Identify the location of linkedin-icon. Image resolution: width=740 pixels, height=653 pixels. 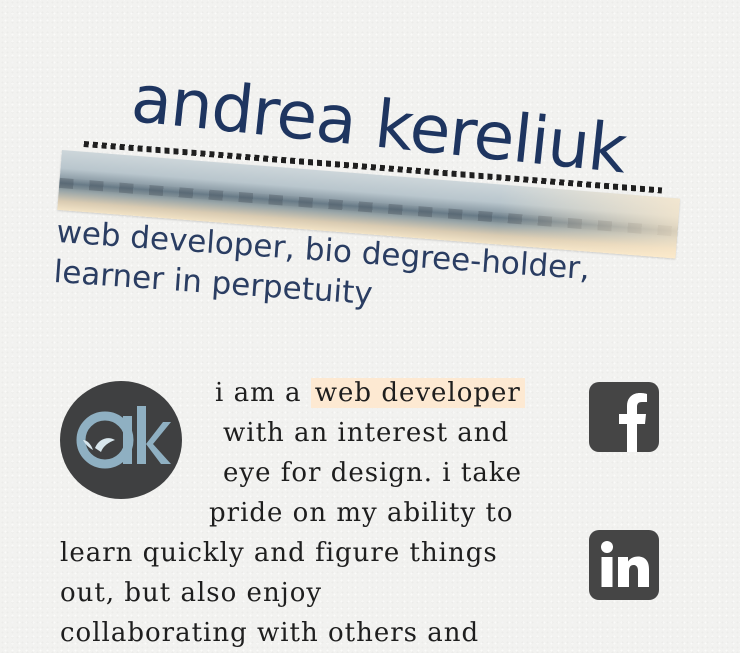
(625, 564).